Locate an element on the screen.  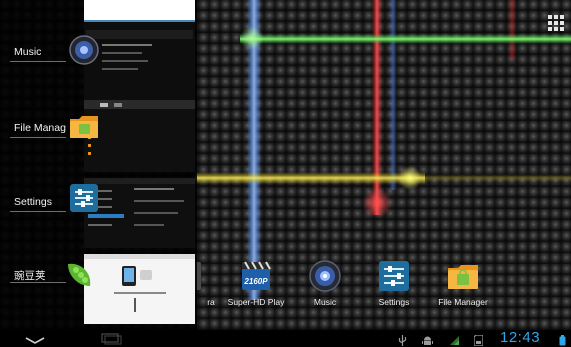
svg-text: 2160P is located at coordinates (255, 281).